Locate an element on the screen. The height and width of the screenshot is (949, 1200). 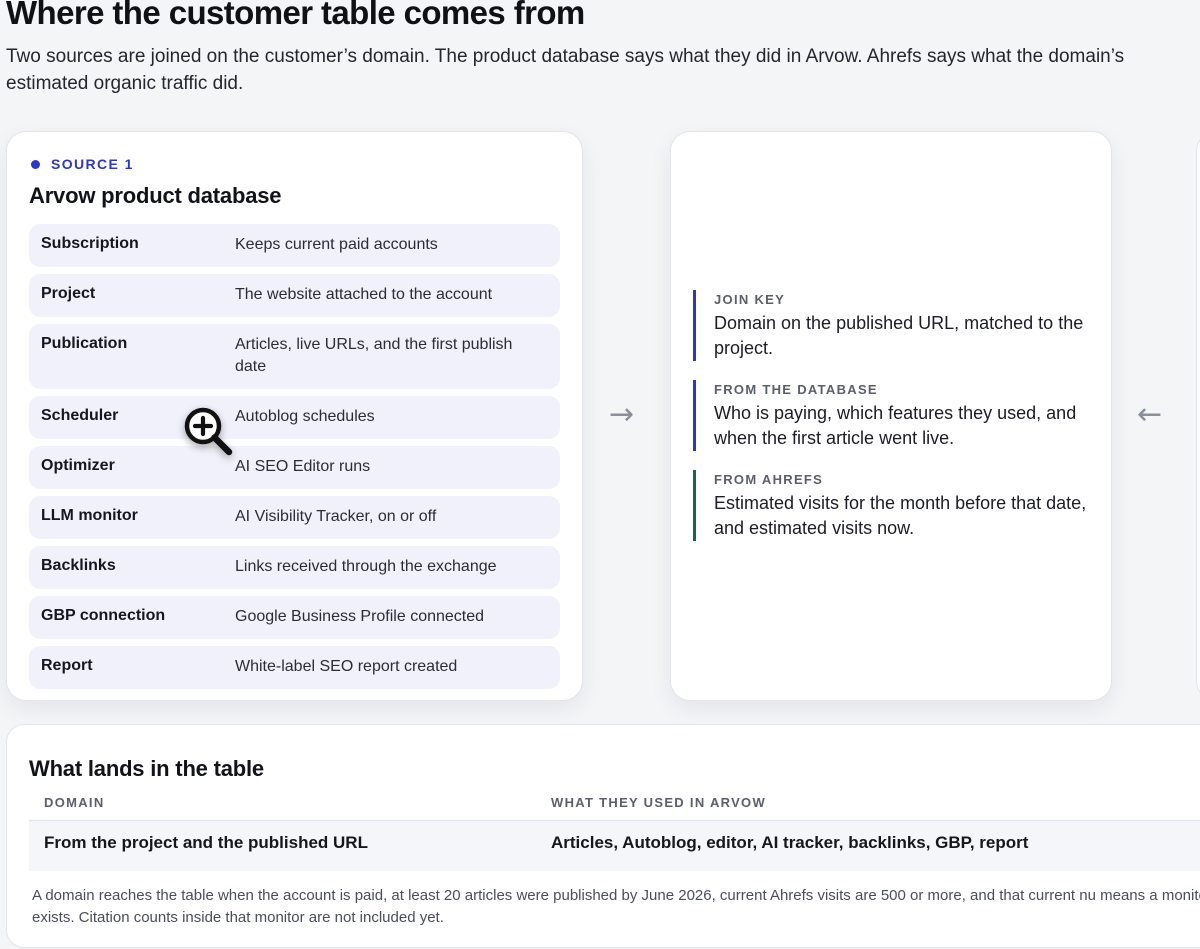
table-description: The website attached to the account is located at coordinates (364, 294).